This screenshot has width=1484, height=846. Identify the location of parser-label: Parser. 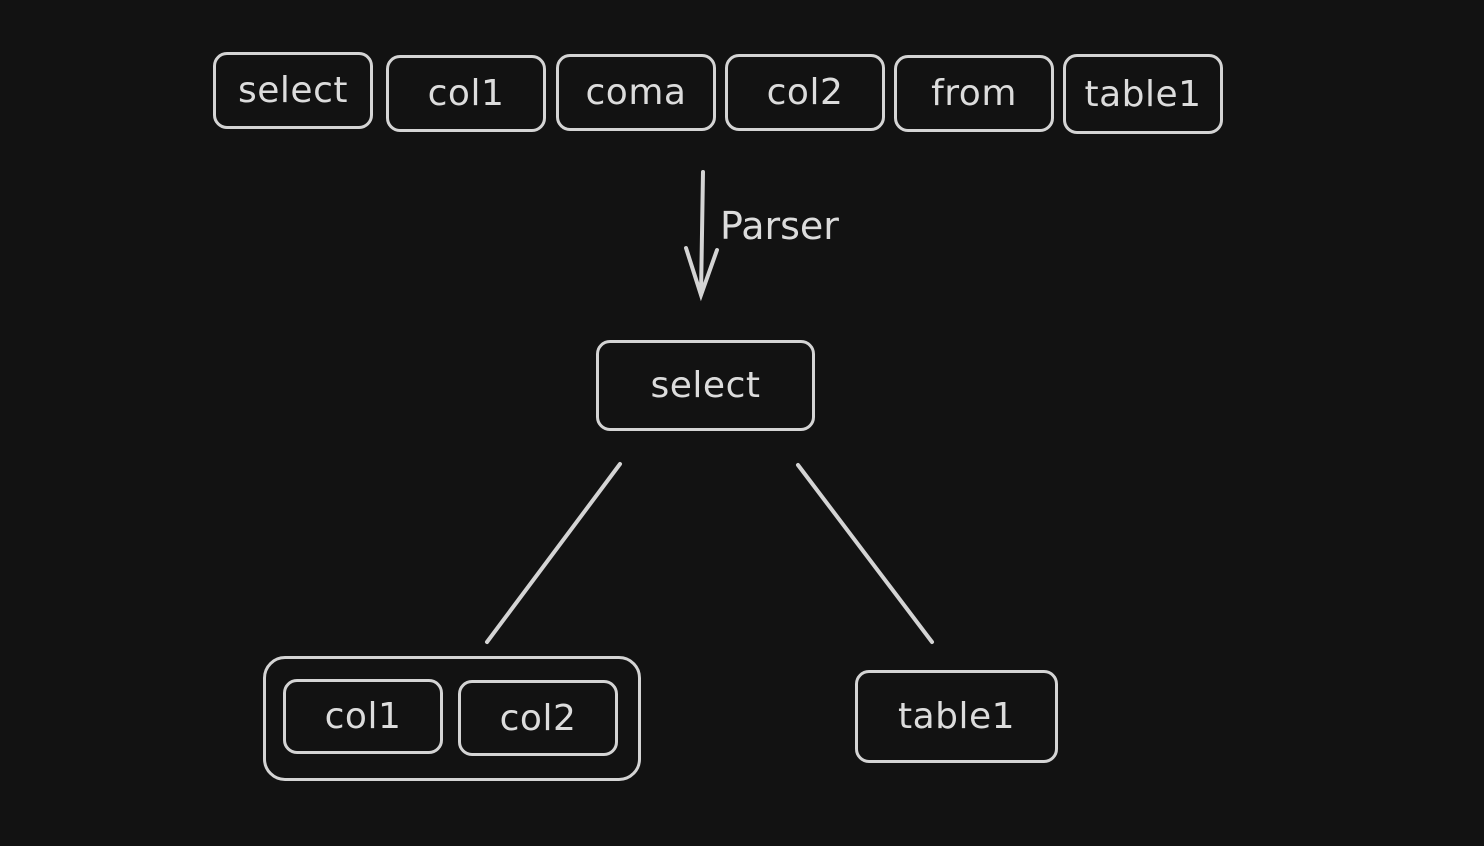
(779, 226).